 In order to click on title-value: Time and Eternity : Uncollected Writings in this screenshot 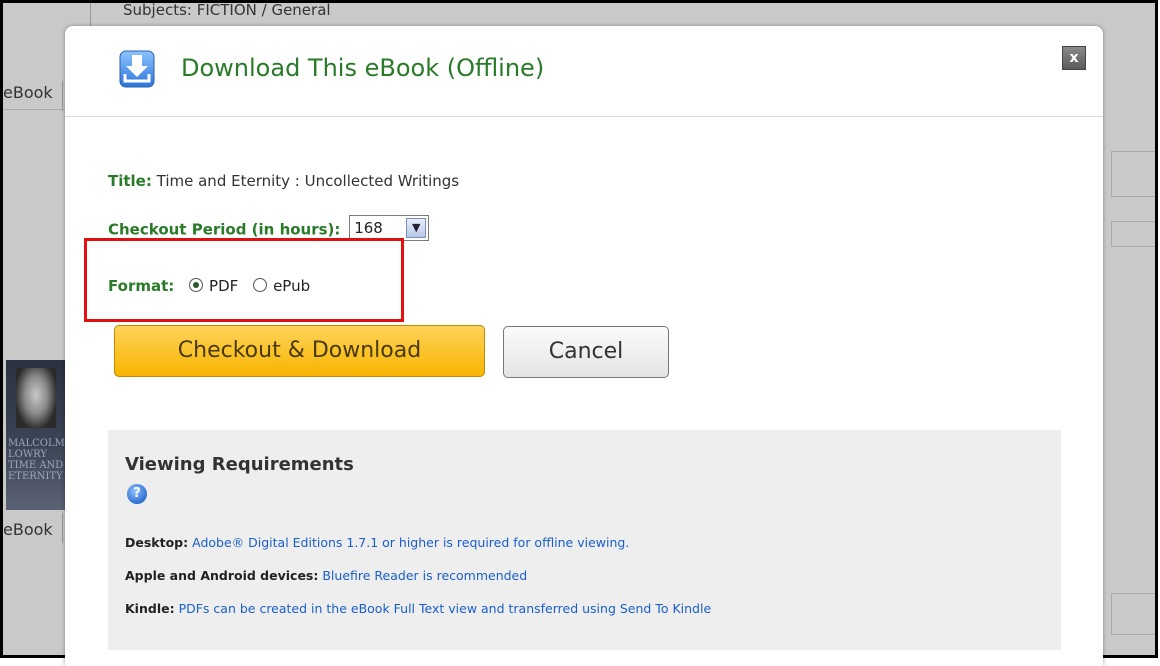, I will do `click(308, 181)`.